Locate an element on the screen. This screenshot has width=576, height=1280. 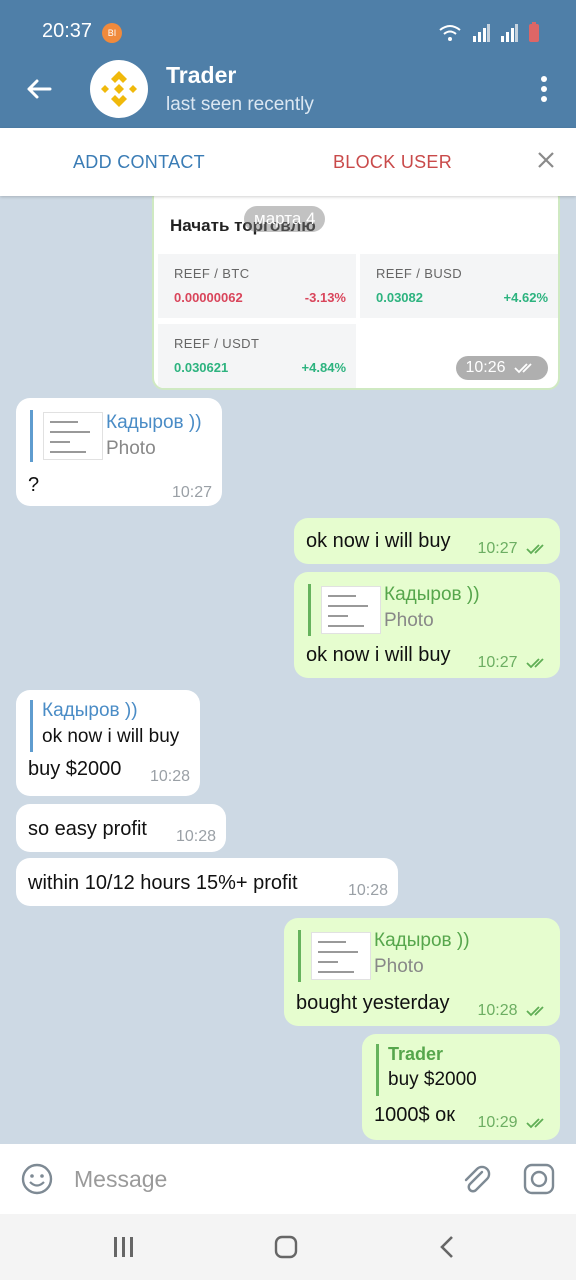
chat-title: Trader is located at coordinates (201, 75).